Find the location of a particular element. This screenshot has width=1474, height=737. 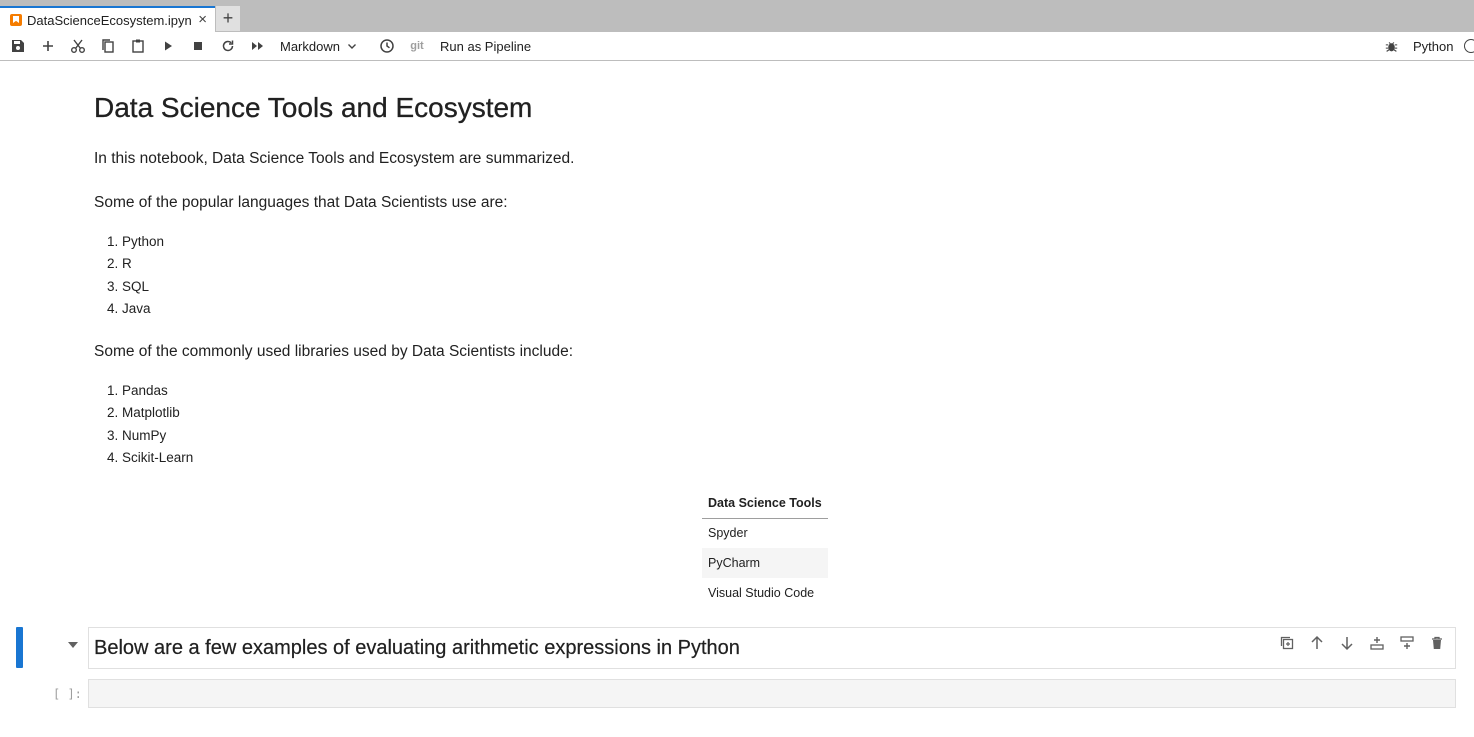

copy-icon is located at coordinates (108, 46).